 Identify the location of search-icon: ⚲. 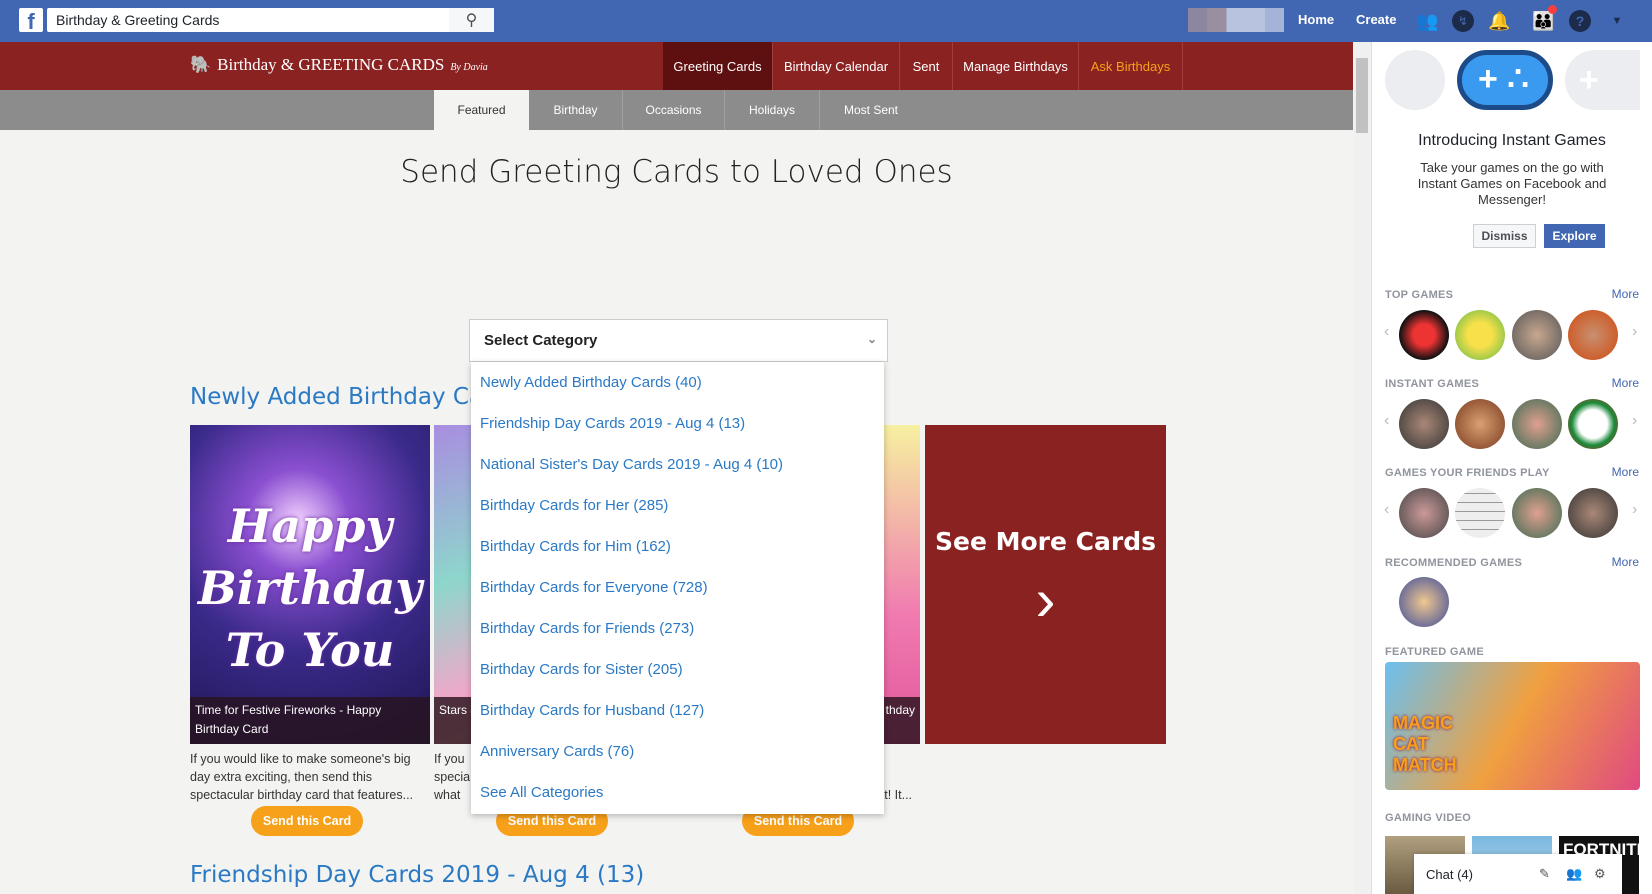
(471, 20).